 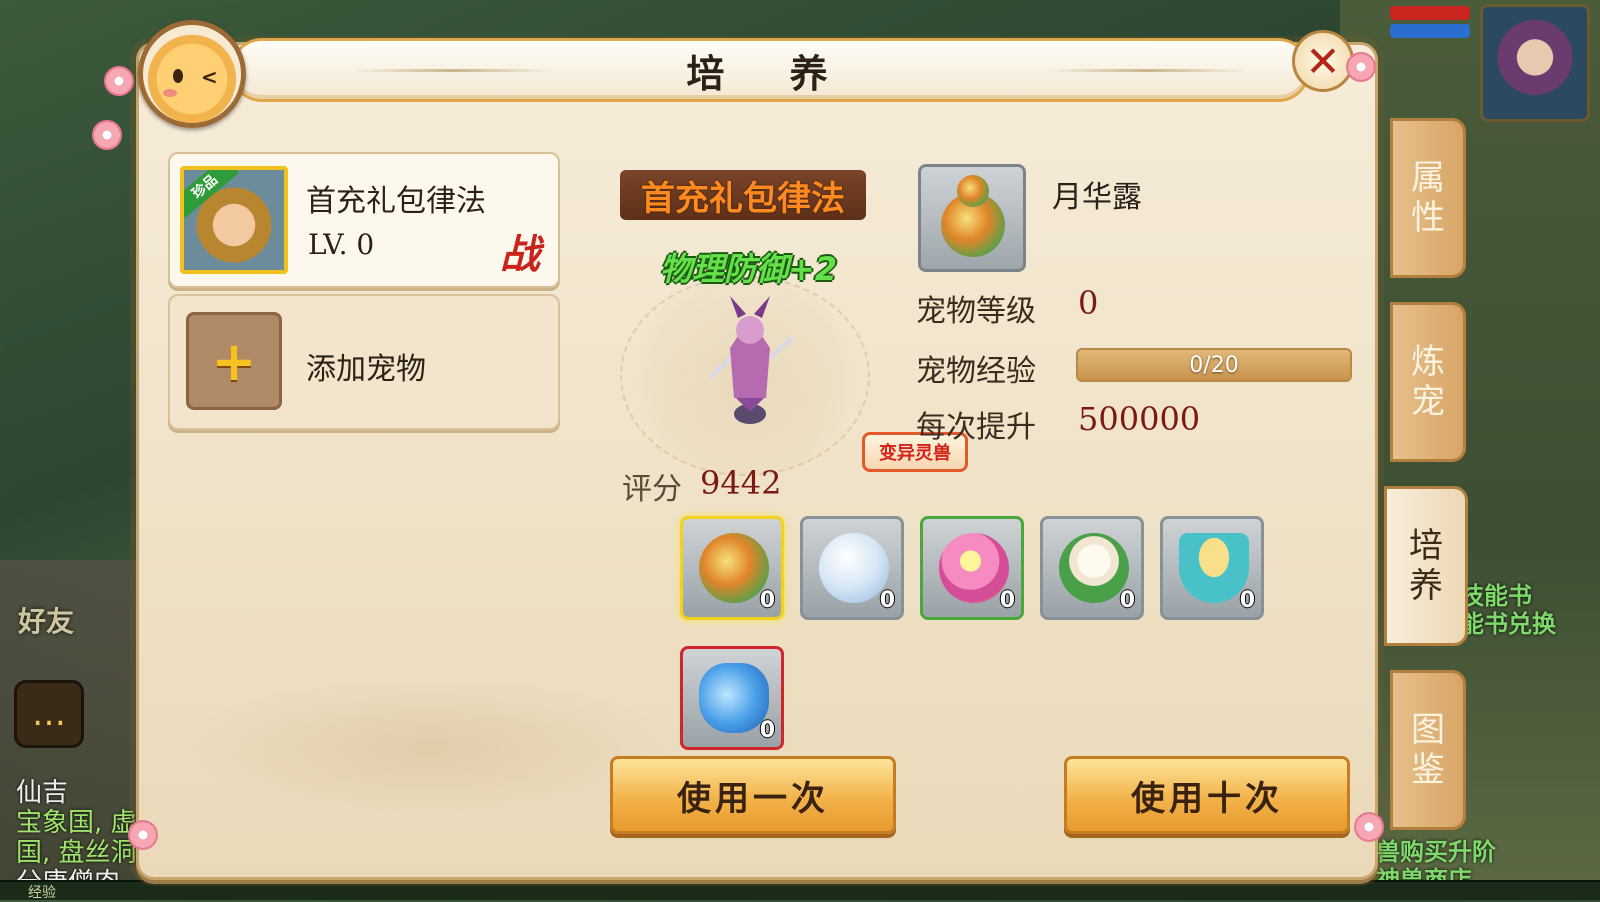 What do you see at coordinates (364, 220) in the screenshot?
I see `pet-list-item-selected: 珍品 首充礼包律法 LV. 0 战` at bounding box center [364, 220].